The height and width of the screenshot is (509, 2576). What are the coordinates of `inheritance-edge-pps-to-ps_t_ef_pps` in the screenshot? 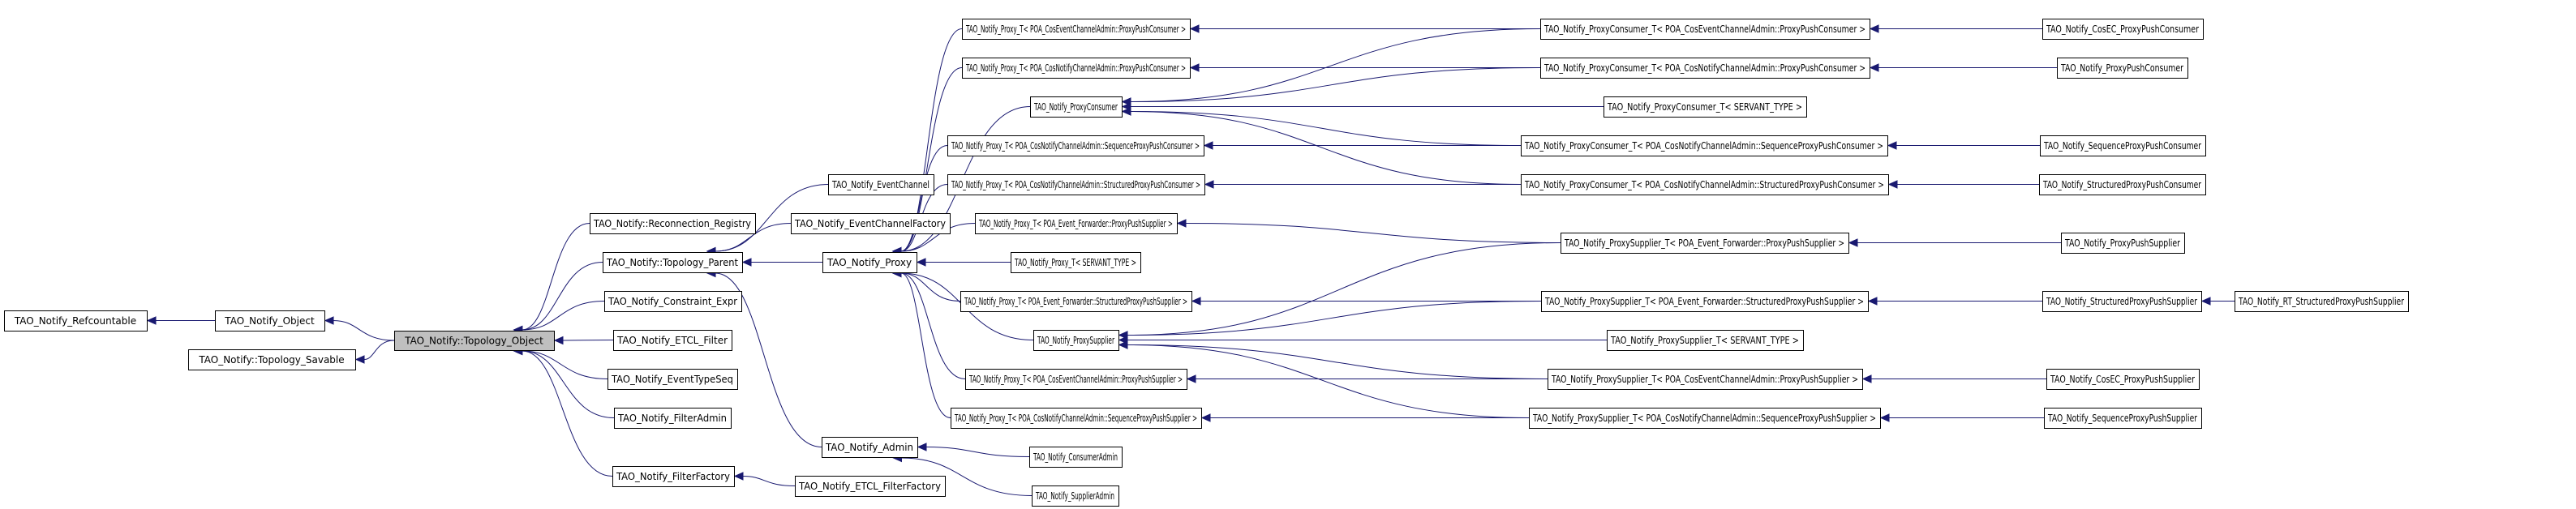 It's located at (1954, 242).